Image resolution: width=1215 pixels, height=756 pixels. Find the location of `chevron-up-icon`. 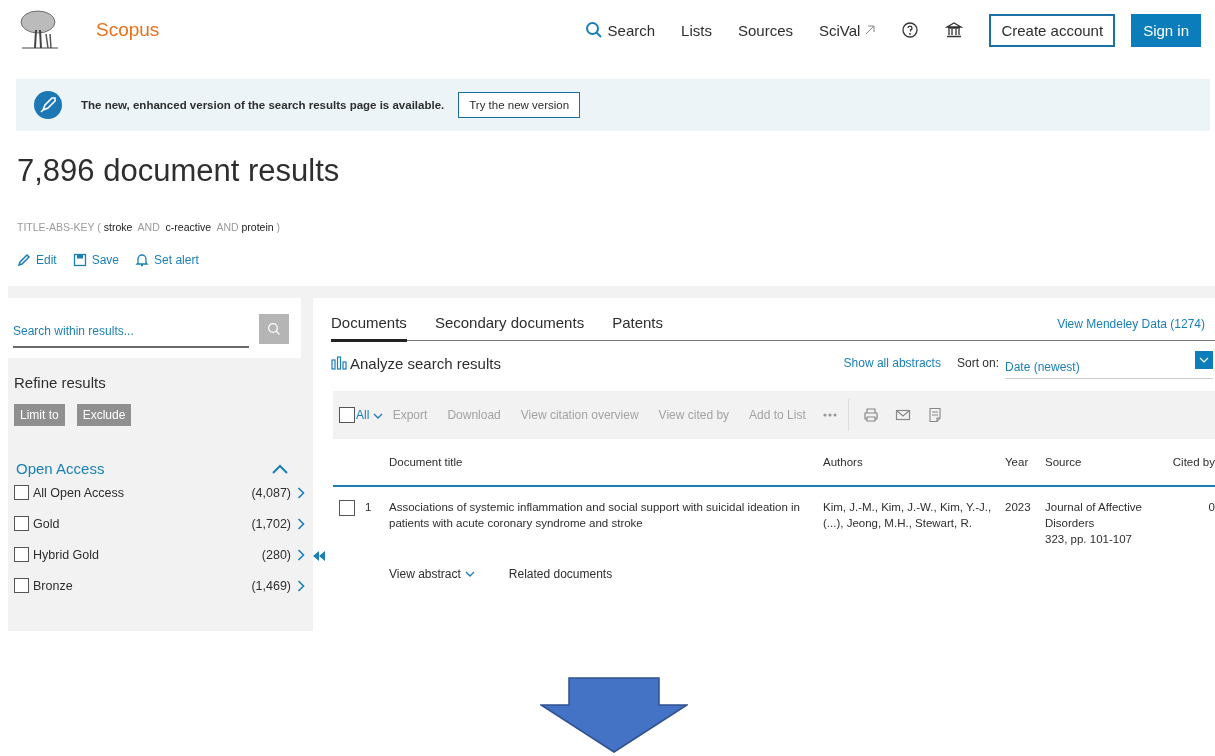

chevron-up-icon is located at coordinates (280, 468).